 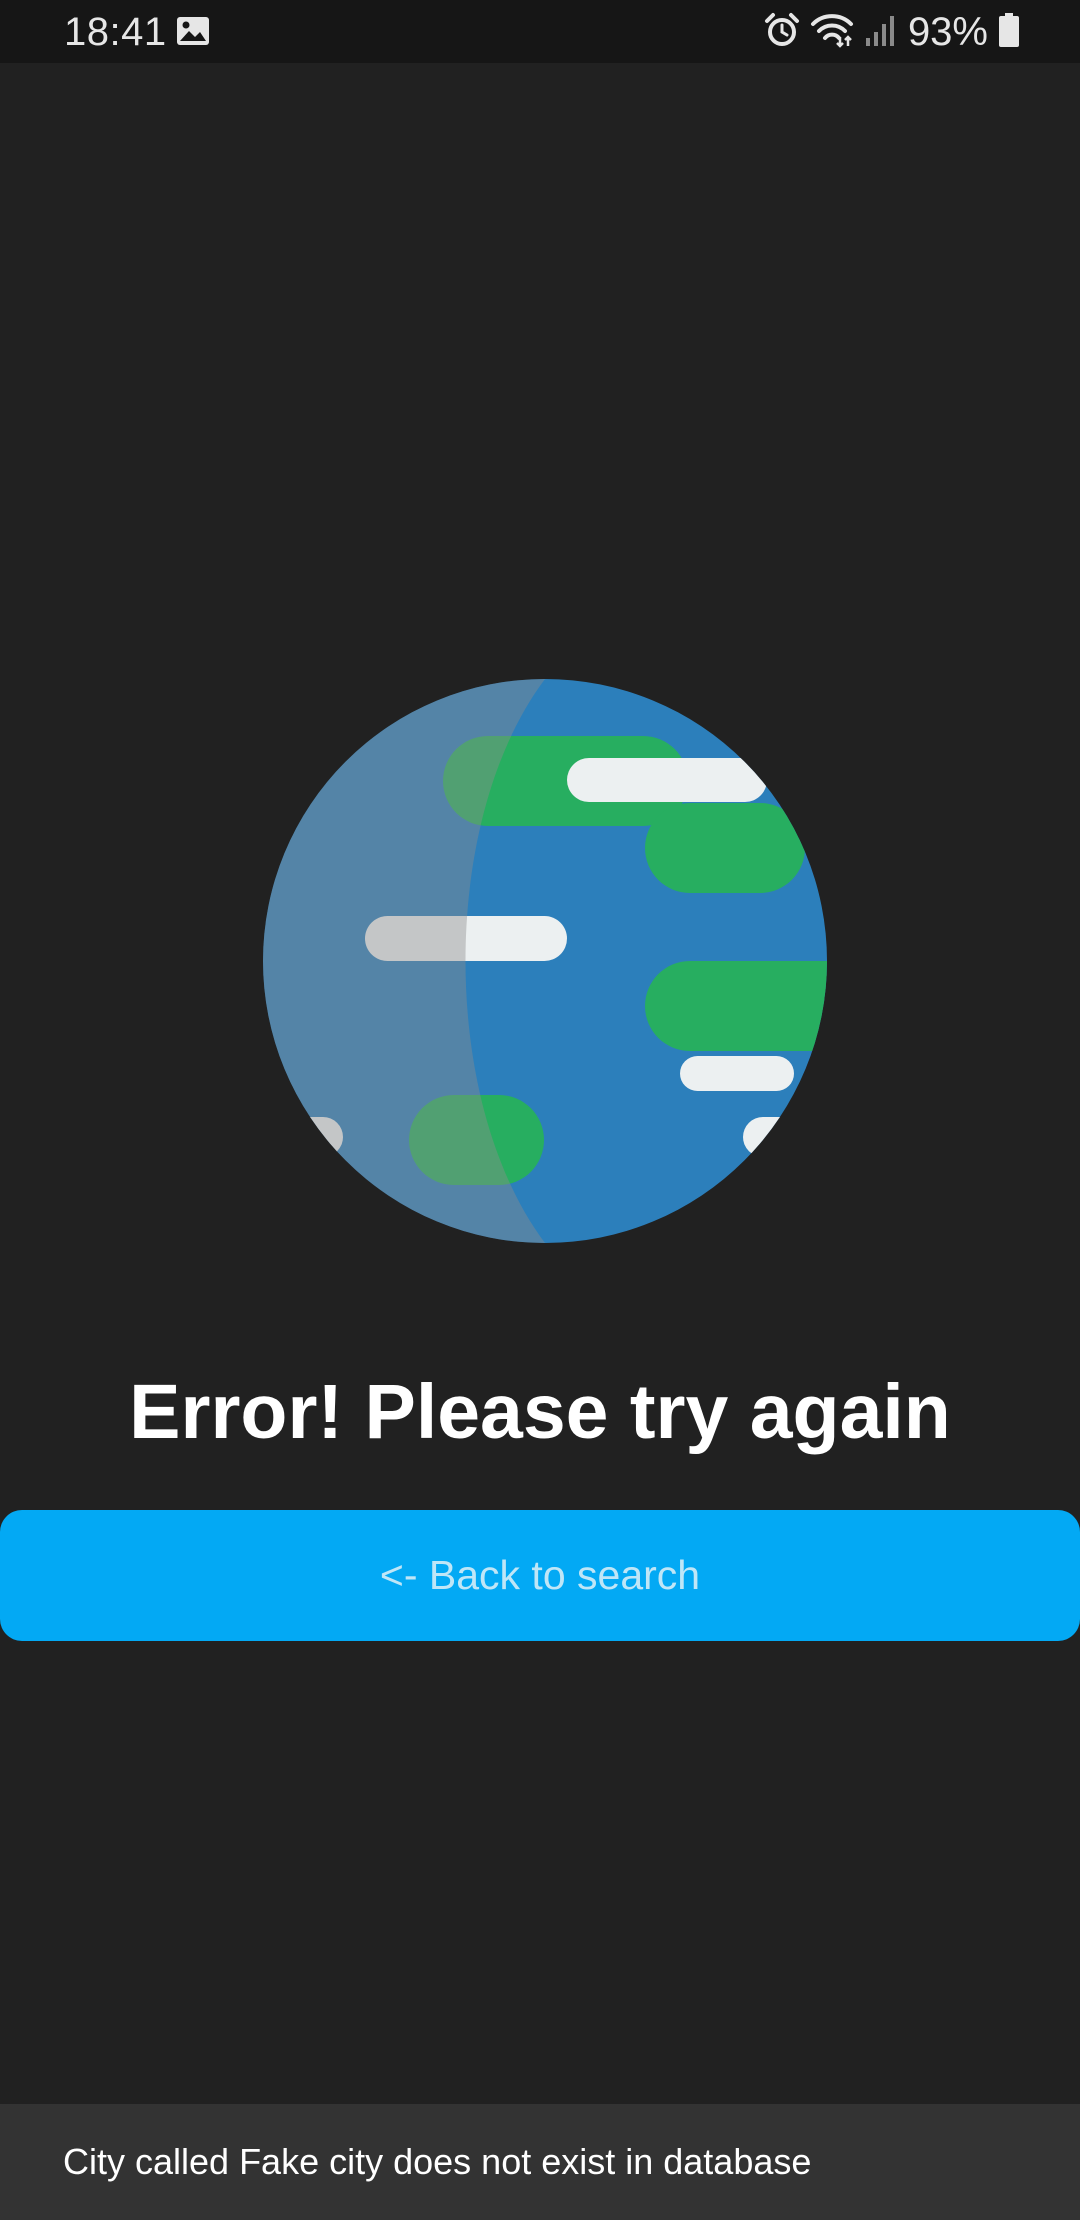 What do you see at coordinates (832, 32) in the screenshot?
I see `wifi-icon` at bounding box center [832, 32].